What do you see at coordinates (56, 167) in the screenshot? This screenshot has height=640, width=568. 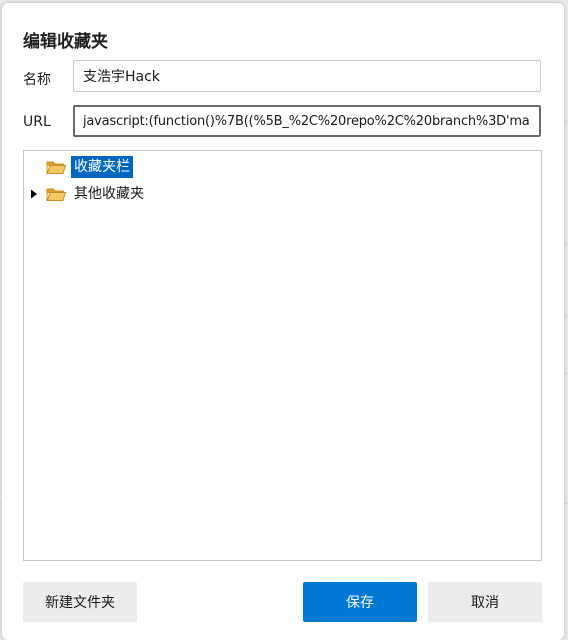 I see `folder-open-icon` at bounding box center [56, 167].